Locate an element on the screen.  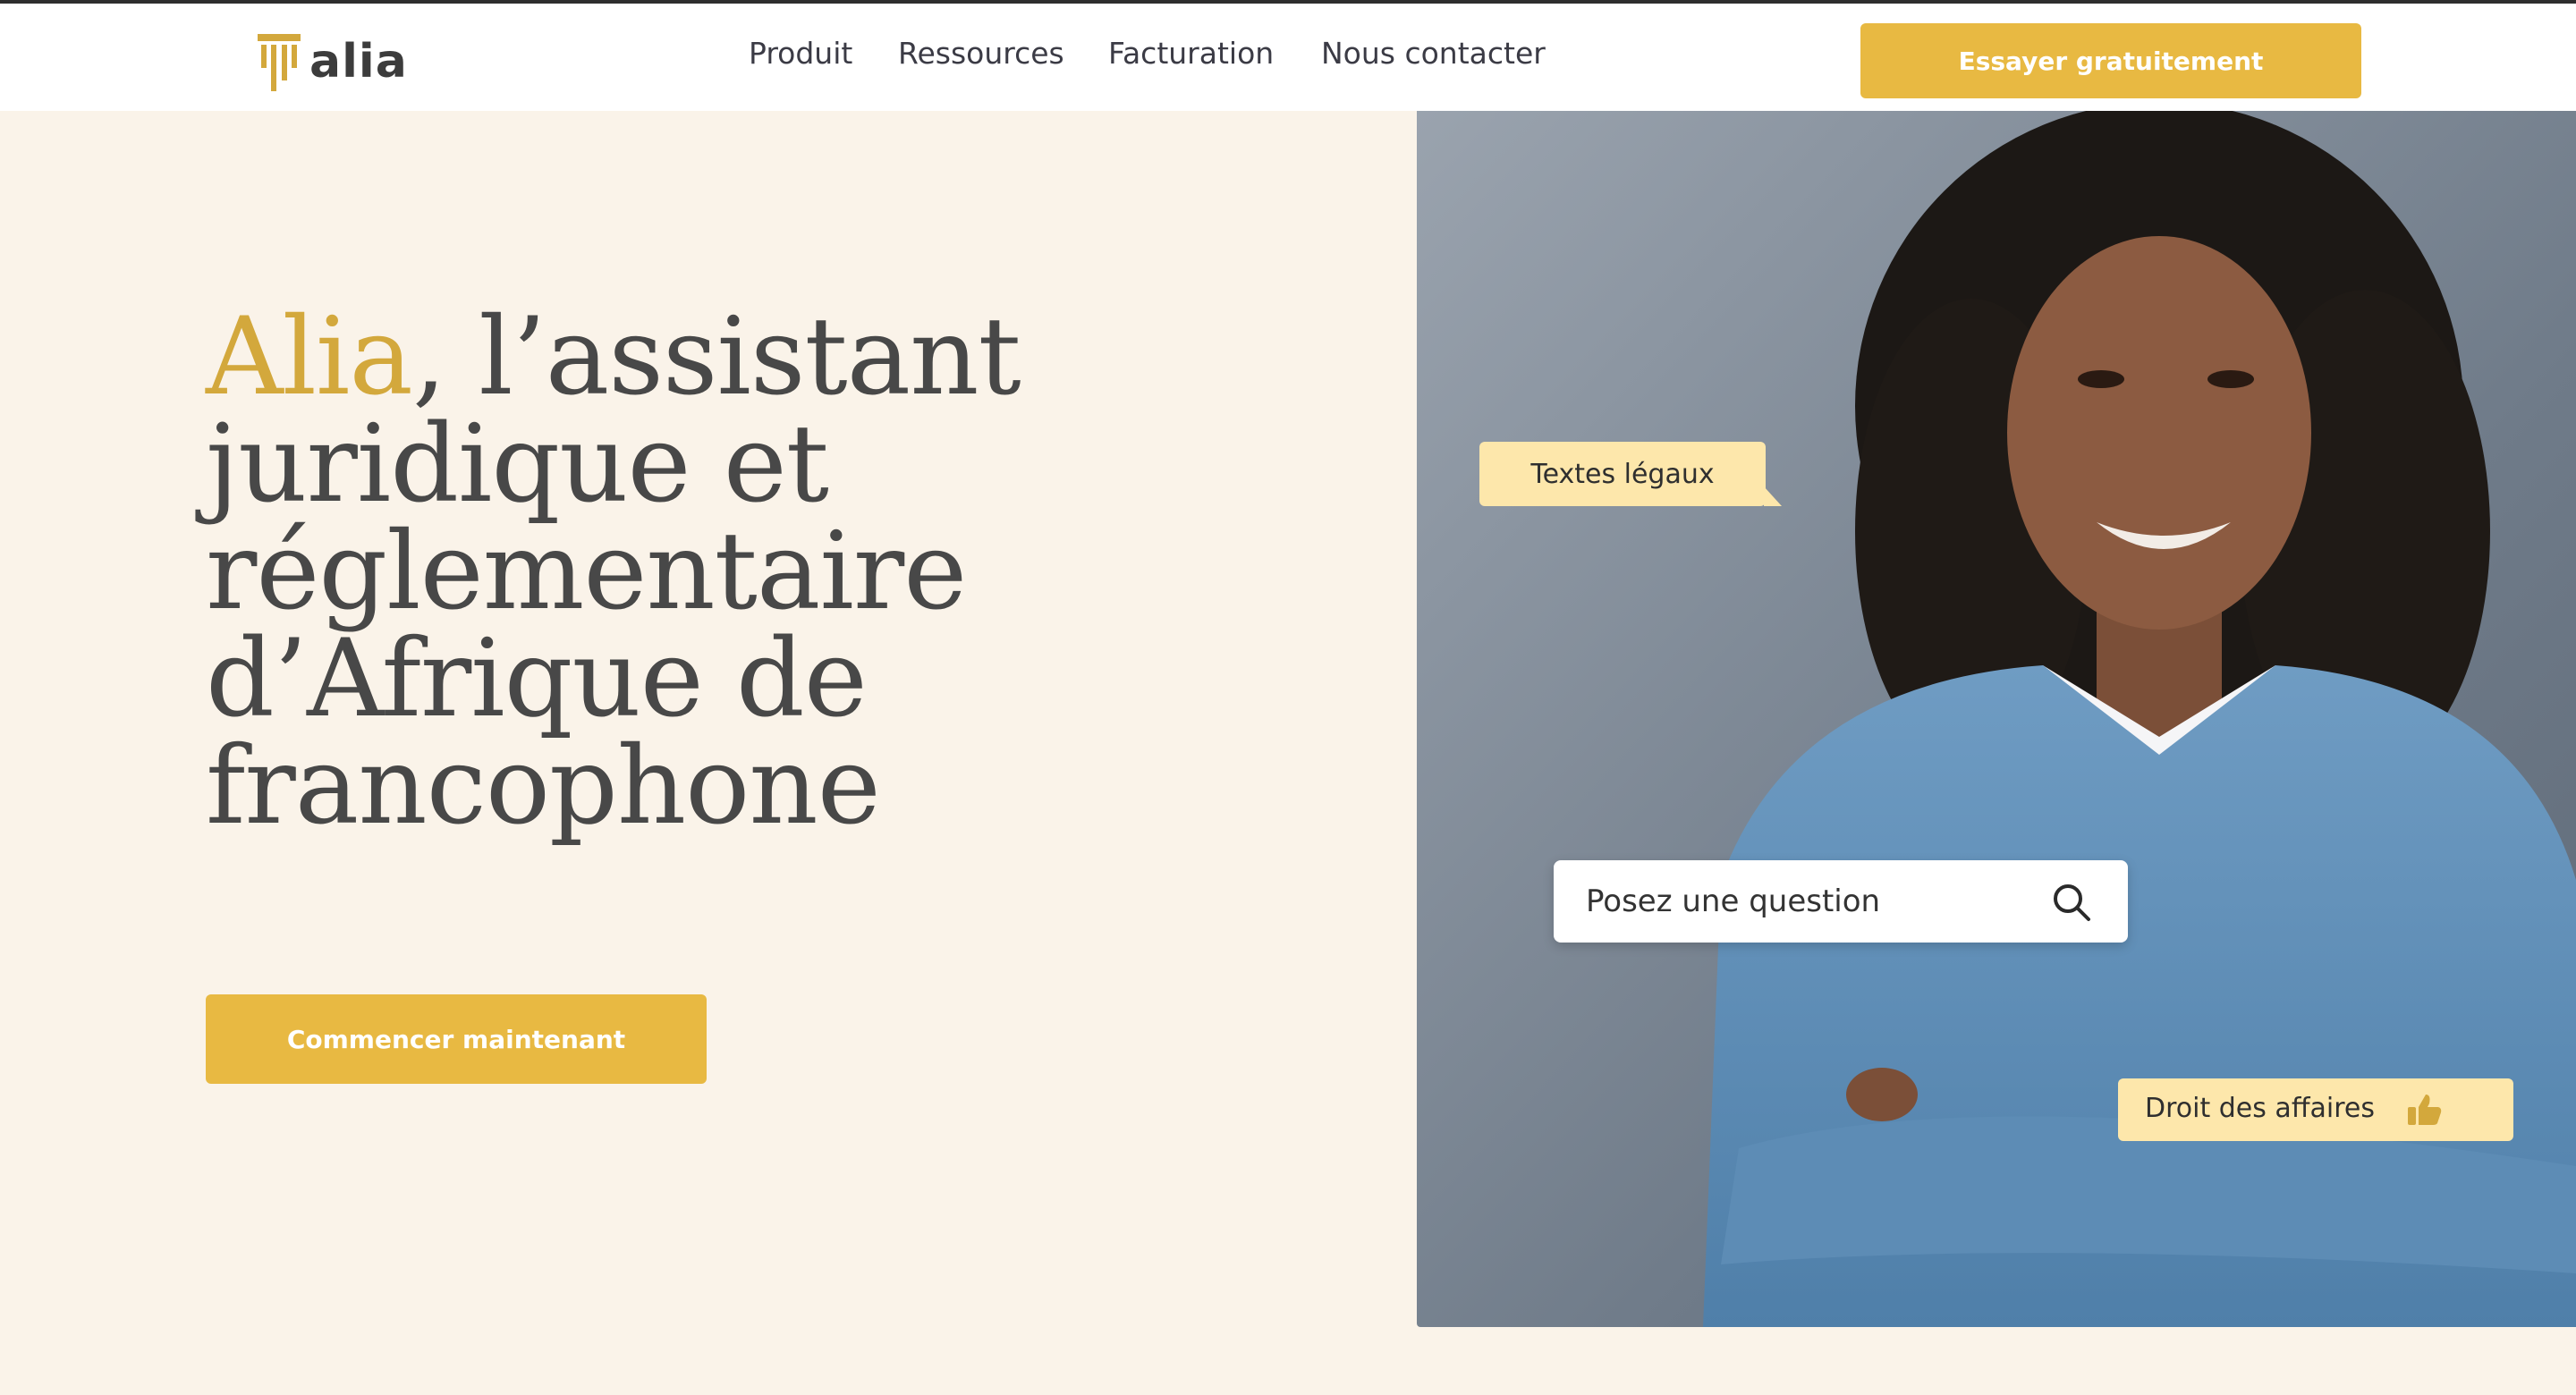
start-now-button: Commencer maintenant is located at coordinates (456, 1039).